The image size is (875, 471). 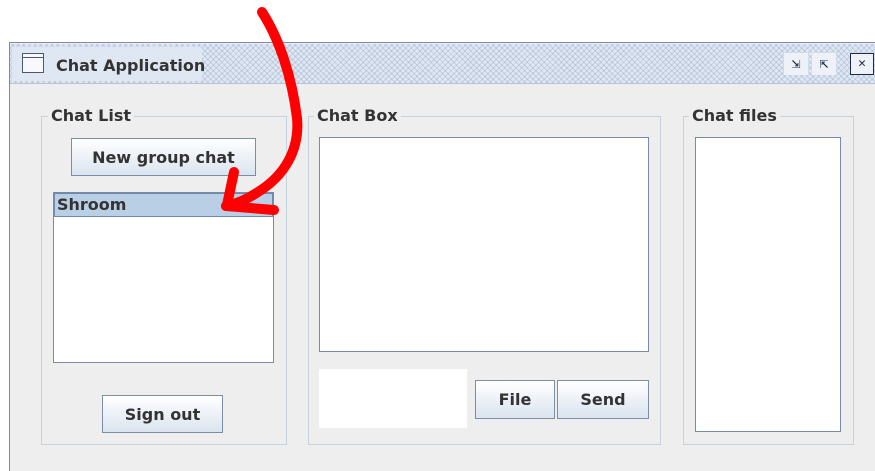 I want to click on sign-out-button: Sign out, so click(x=162, y=414).